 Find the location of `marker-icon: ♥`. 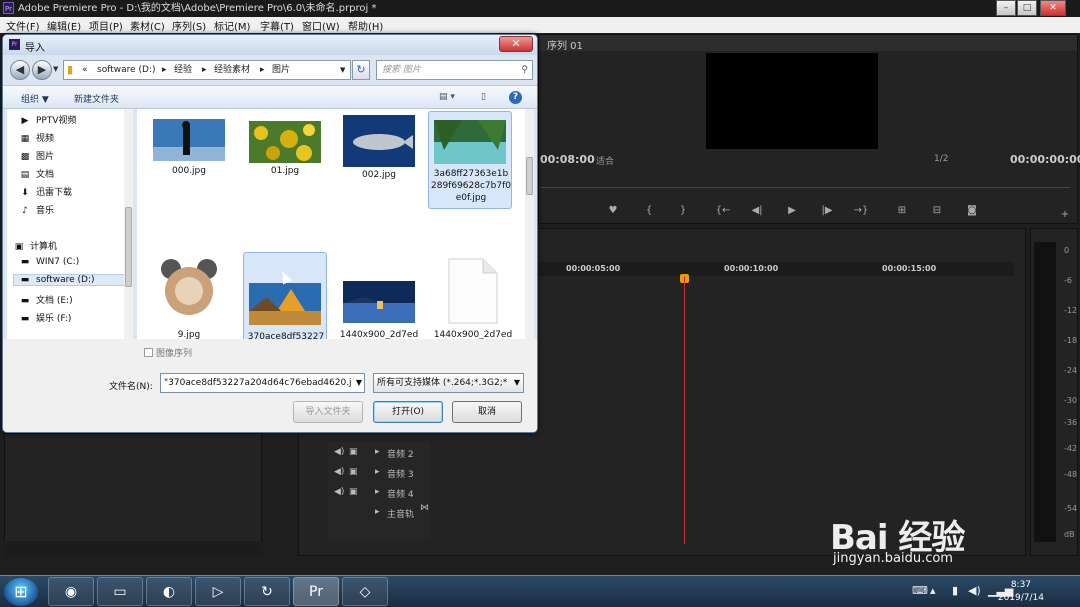

marker-icon: ♥ is located at coordinates (613, 211).